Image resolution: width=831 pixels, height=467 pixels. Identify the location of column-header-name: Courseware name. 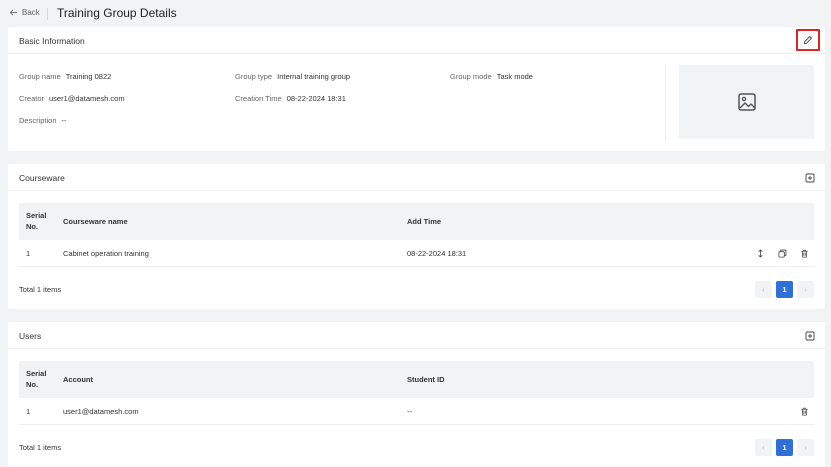
(95, 221).